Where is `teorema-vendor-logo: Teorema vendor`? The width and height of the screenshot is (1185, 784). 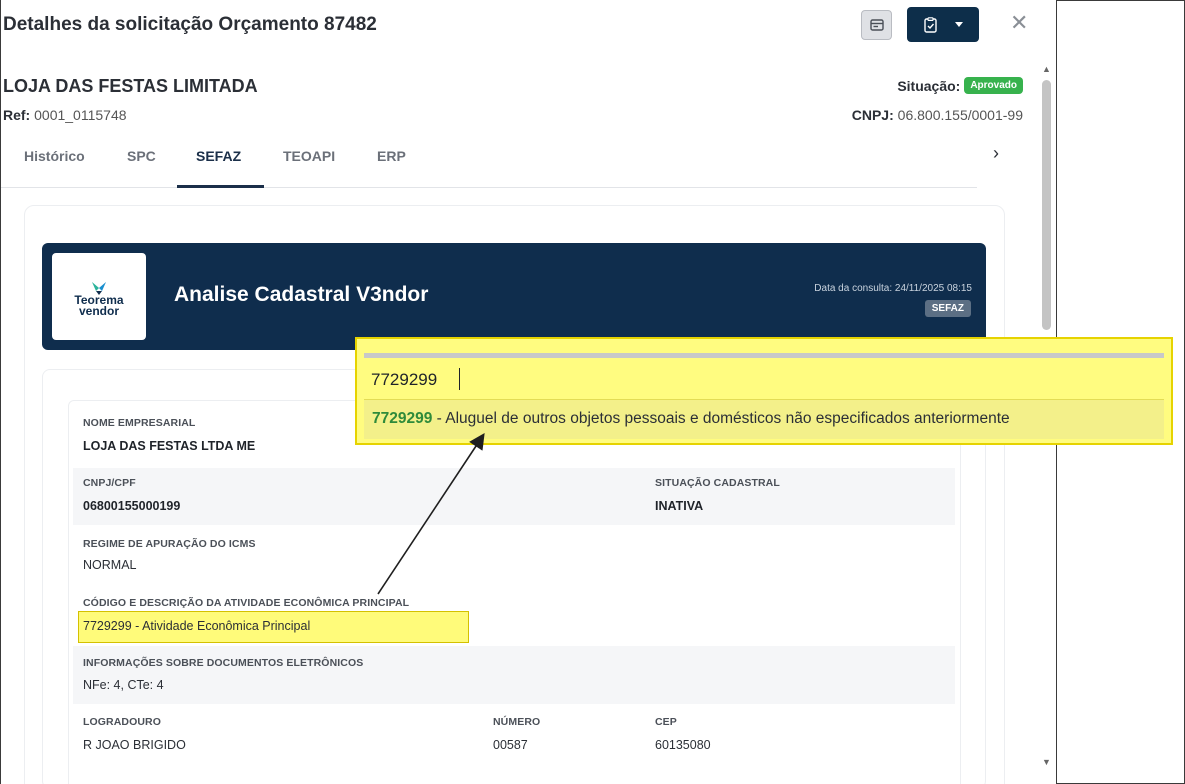
teorema-vendor-logo: Teorema vendor is located at coordinates (99, 296).